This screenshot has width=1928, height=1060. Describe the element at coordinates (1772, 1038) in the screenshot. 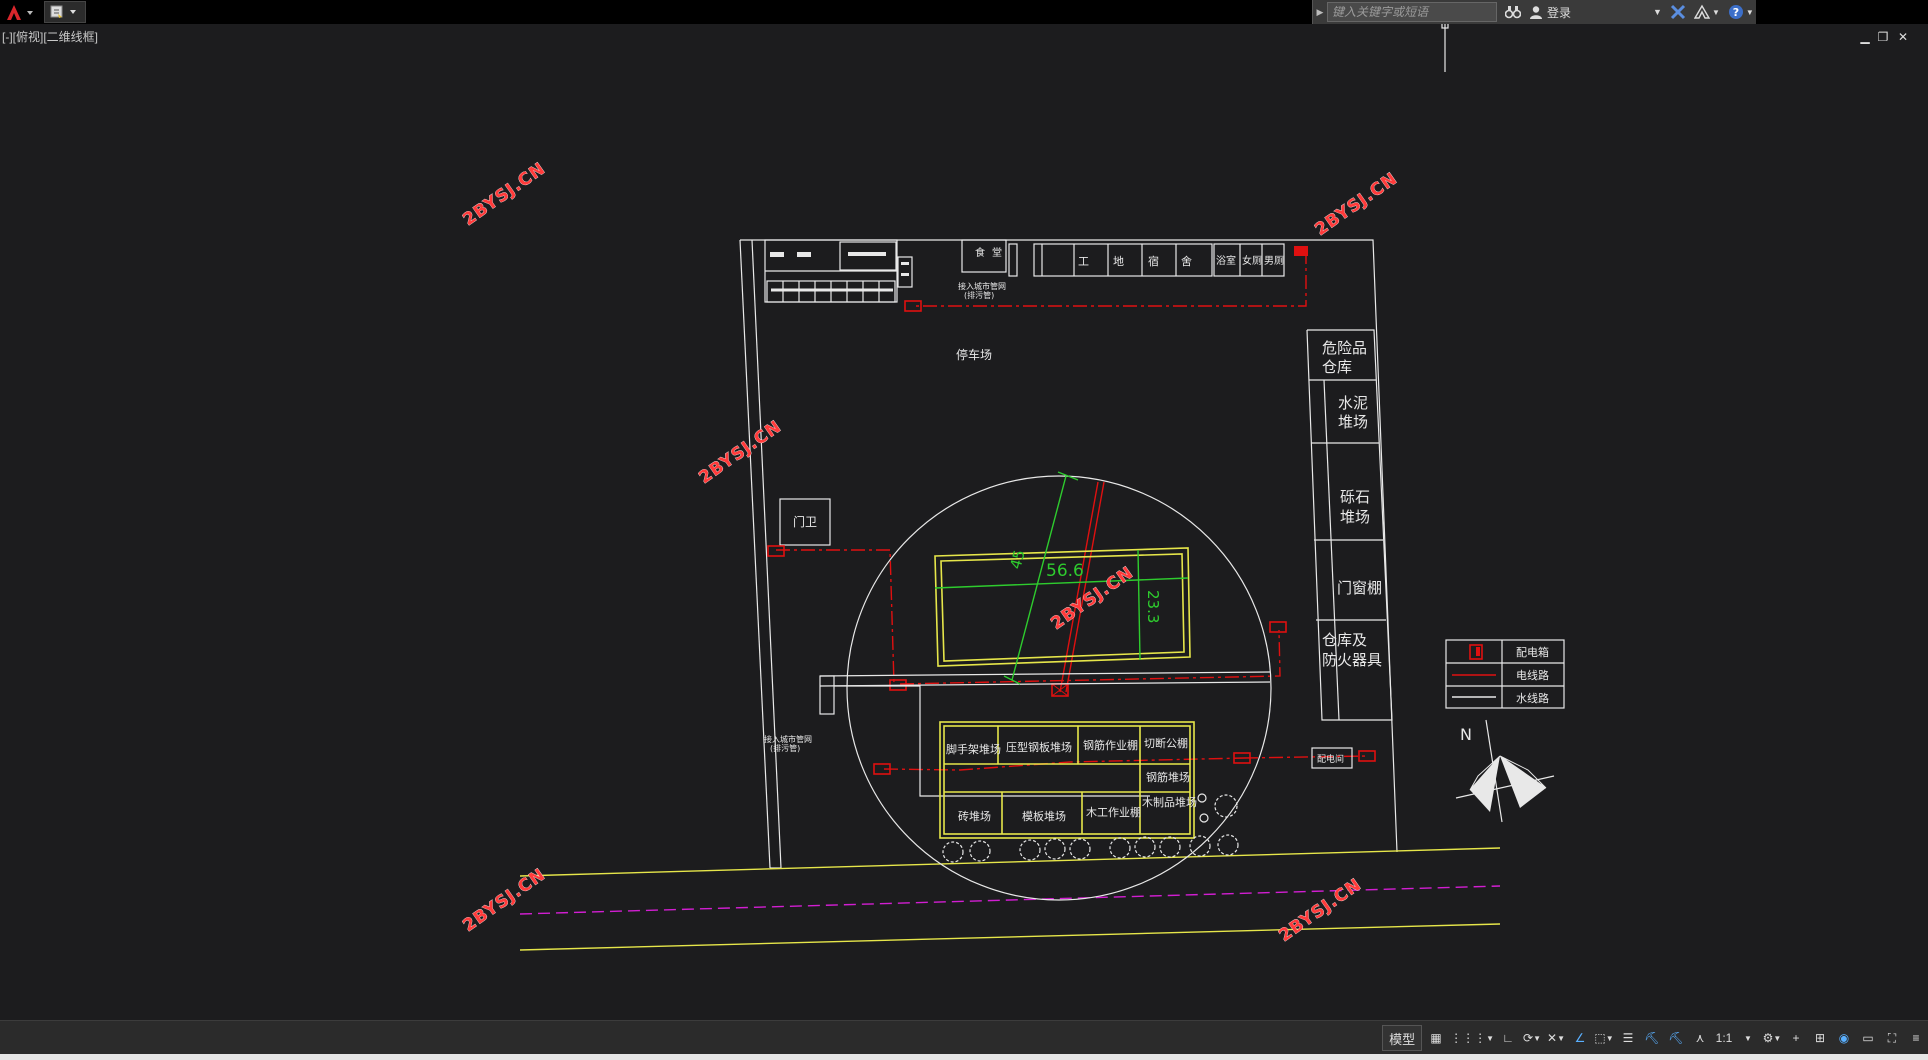

I see `workspace-gear-icon: ⚙ ▼` at that location.